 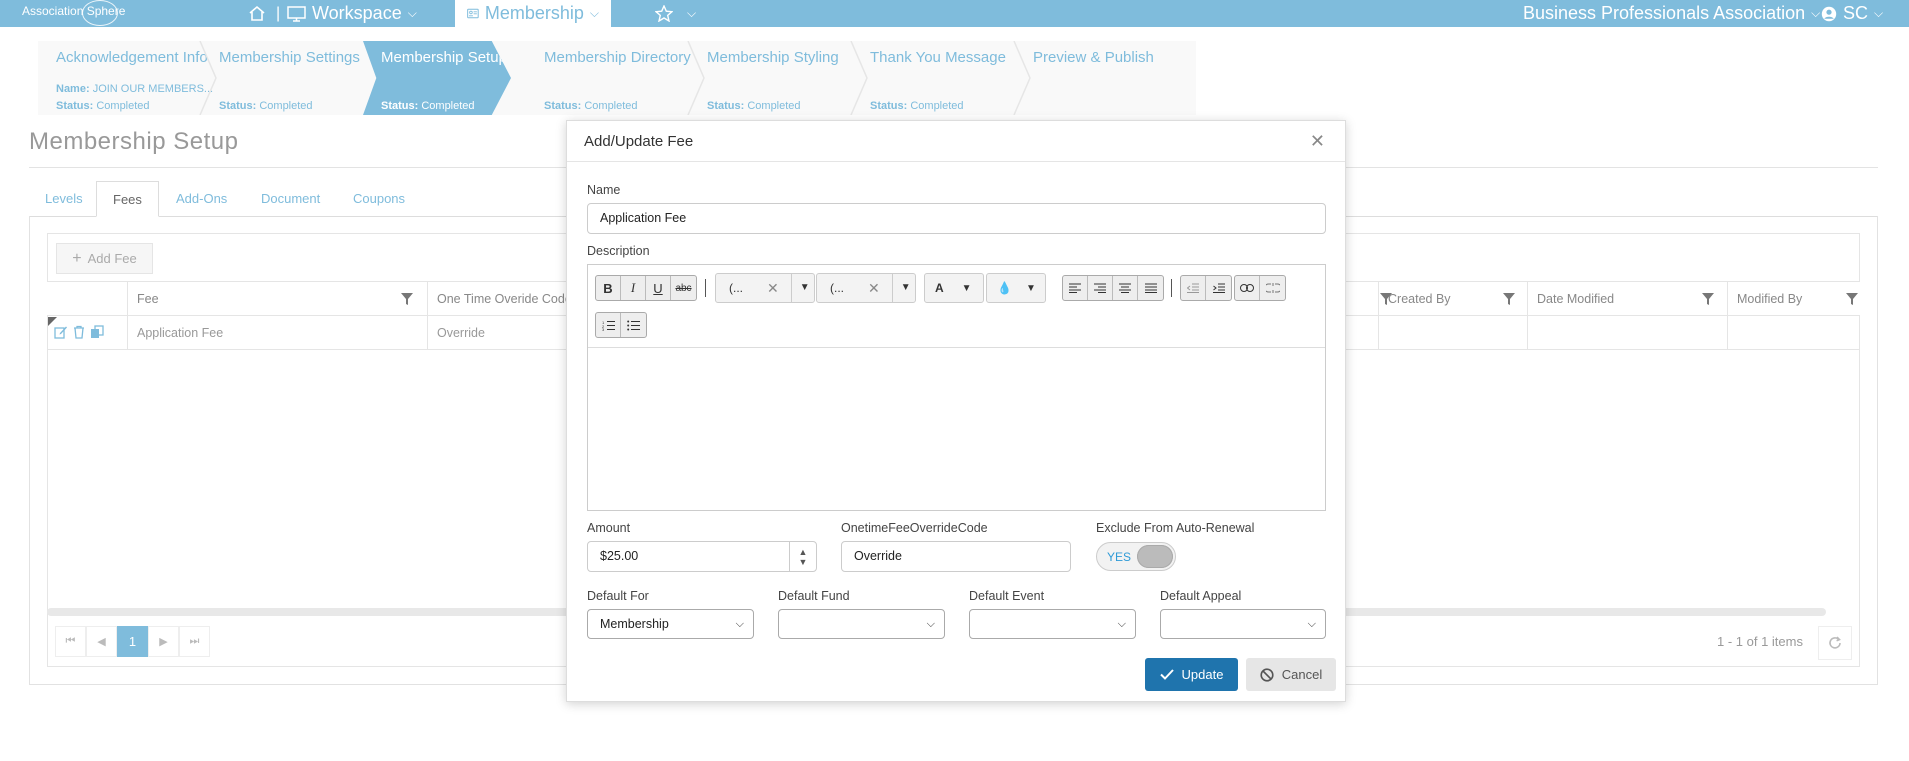 I want to click on tab-coupons: Coupons, so click(x=379, y=199).